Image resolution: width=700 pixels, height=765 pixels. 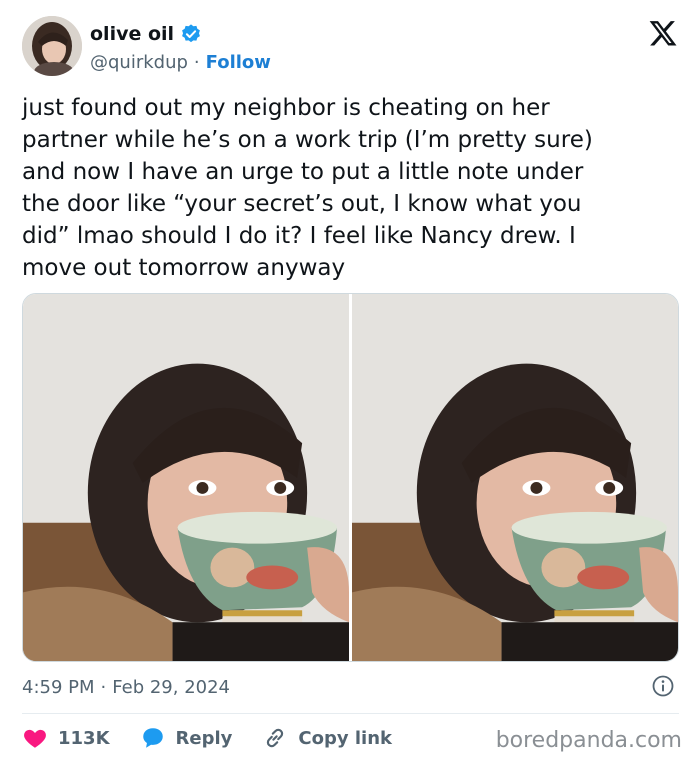 What do you see at coordinates (345, 738) in the screenshot?
I see `copy-link-label: Copy link` at bounding box center [345, 738].